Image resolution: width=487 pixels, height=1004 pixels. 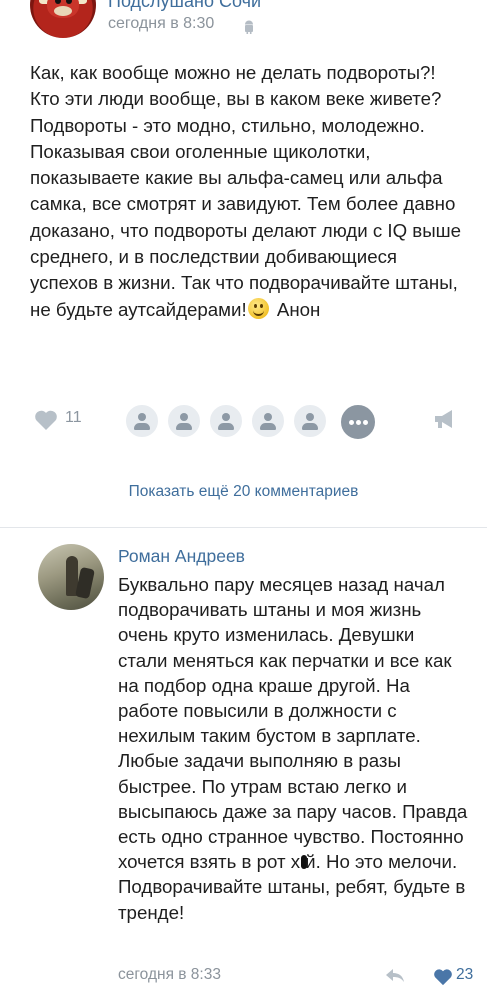 What do you see at coordinates (181, 556) in the screenshot?
I see `comment-author: Роман Андреев` at bounding box center [181, 556].